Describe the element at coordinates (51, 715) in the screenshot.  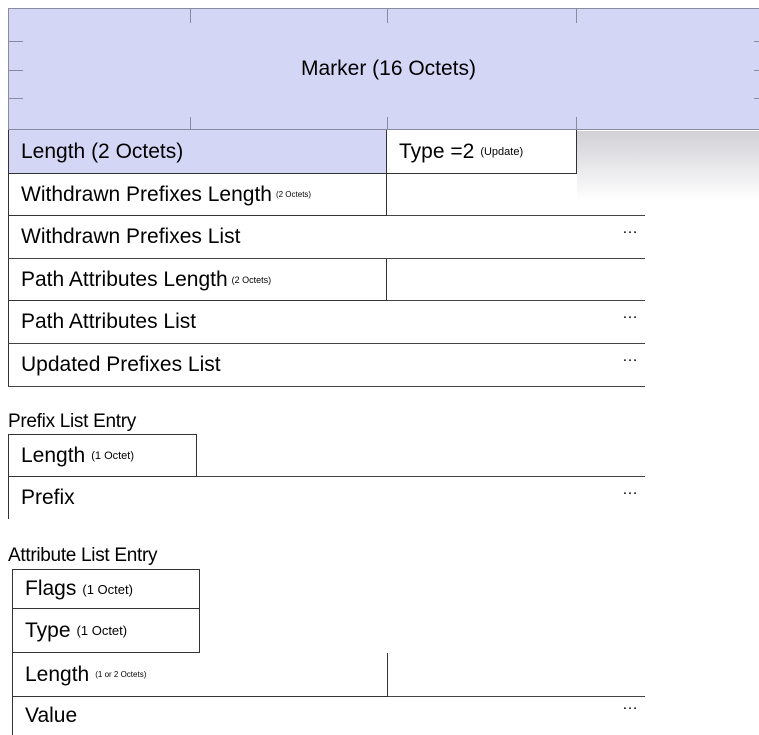
I see `attribute-value-label: Value` at that location.